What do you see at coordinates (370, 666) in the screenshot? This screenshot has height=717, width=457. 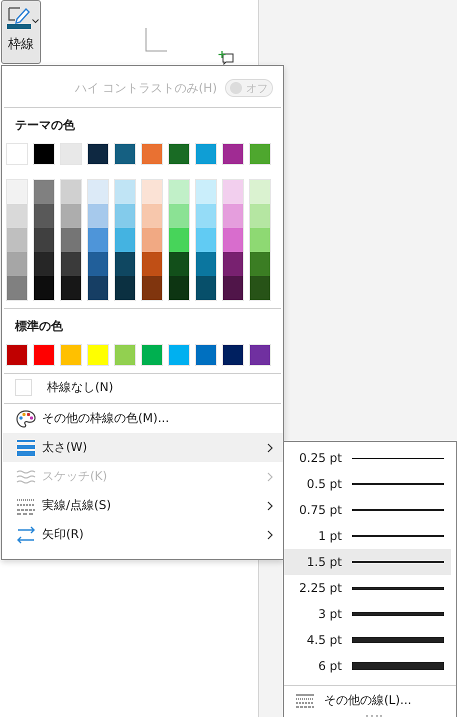 I see `line-weight-option: 6 pt` at bounding box center [370, 666].